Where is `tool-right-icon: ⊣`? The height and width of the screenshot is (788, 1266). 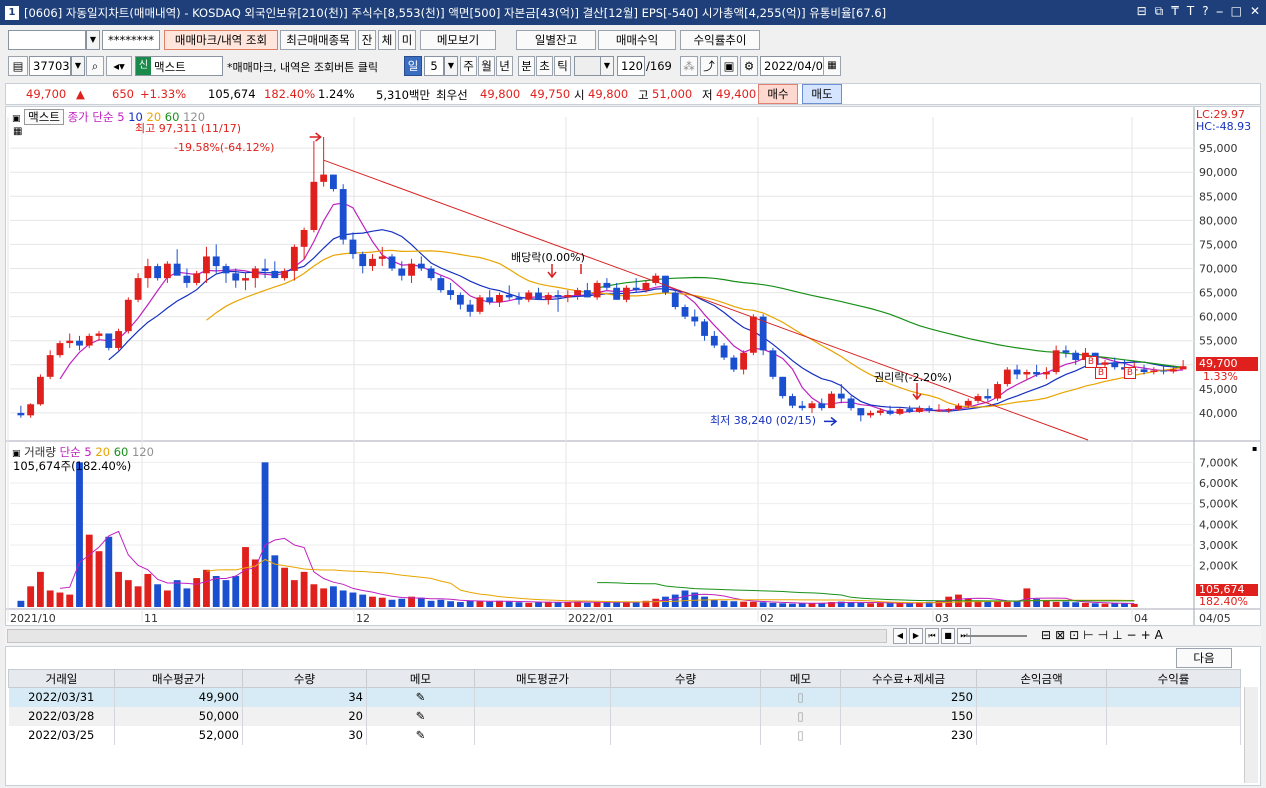 tool-right-icon: ⊣ is located at coordinates (1103, 635).